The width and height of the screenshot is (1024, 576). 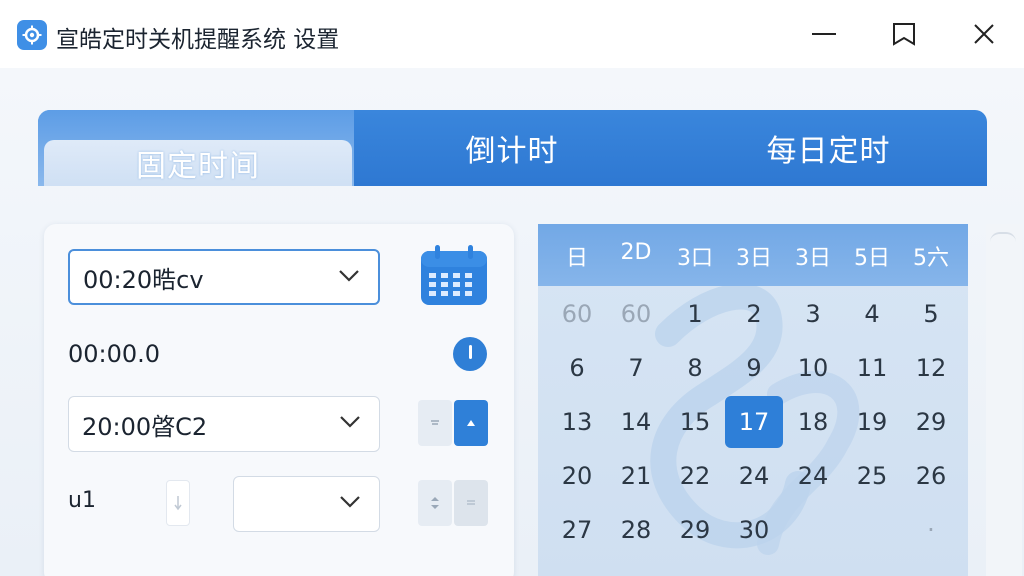 I want to click on tab-countdown: 倒计时, so click(x=512, y=148).